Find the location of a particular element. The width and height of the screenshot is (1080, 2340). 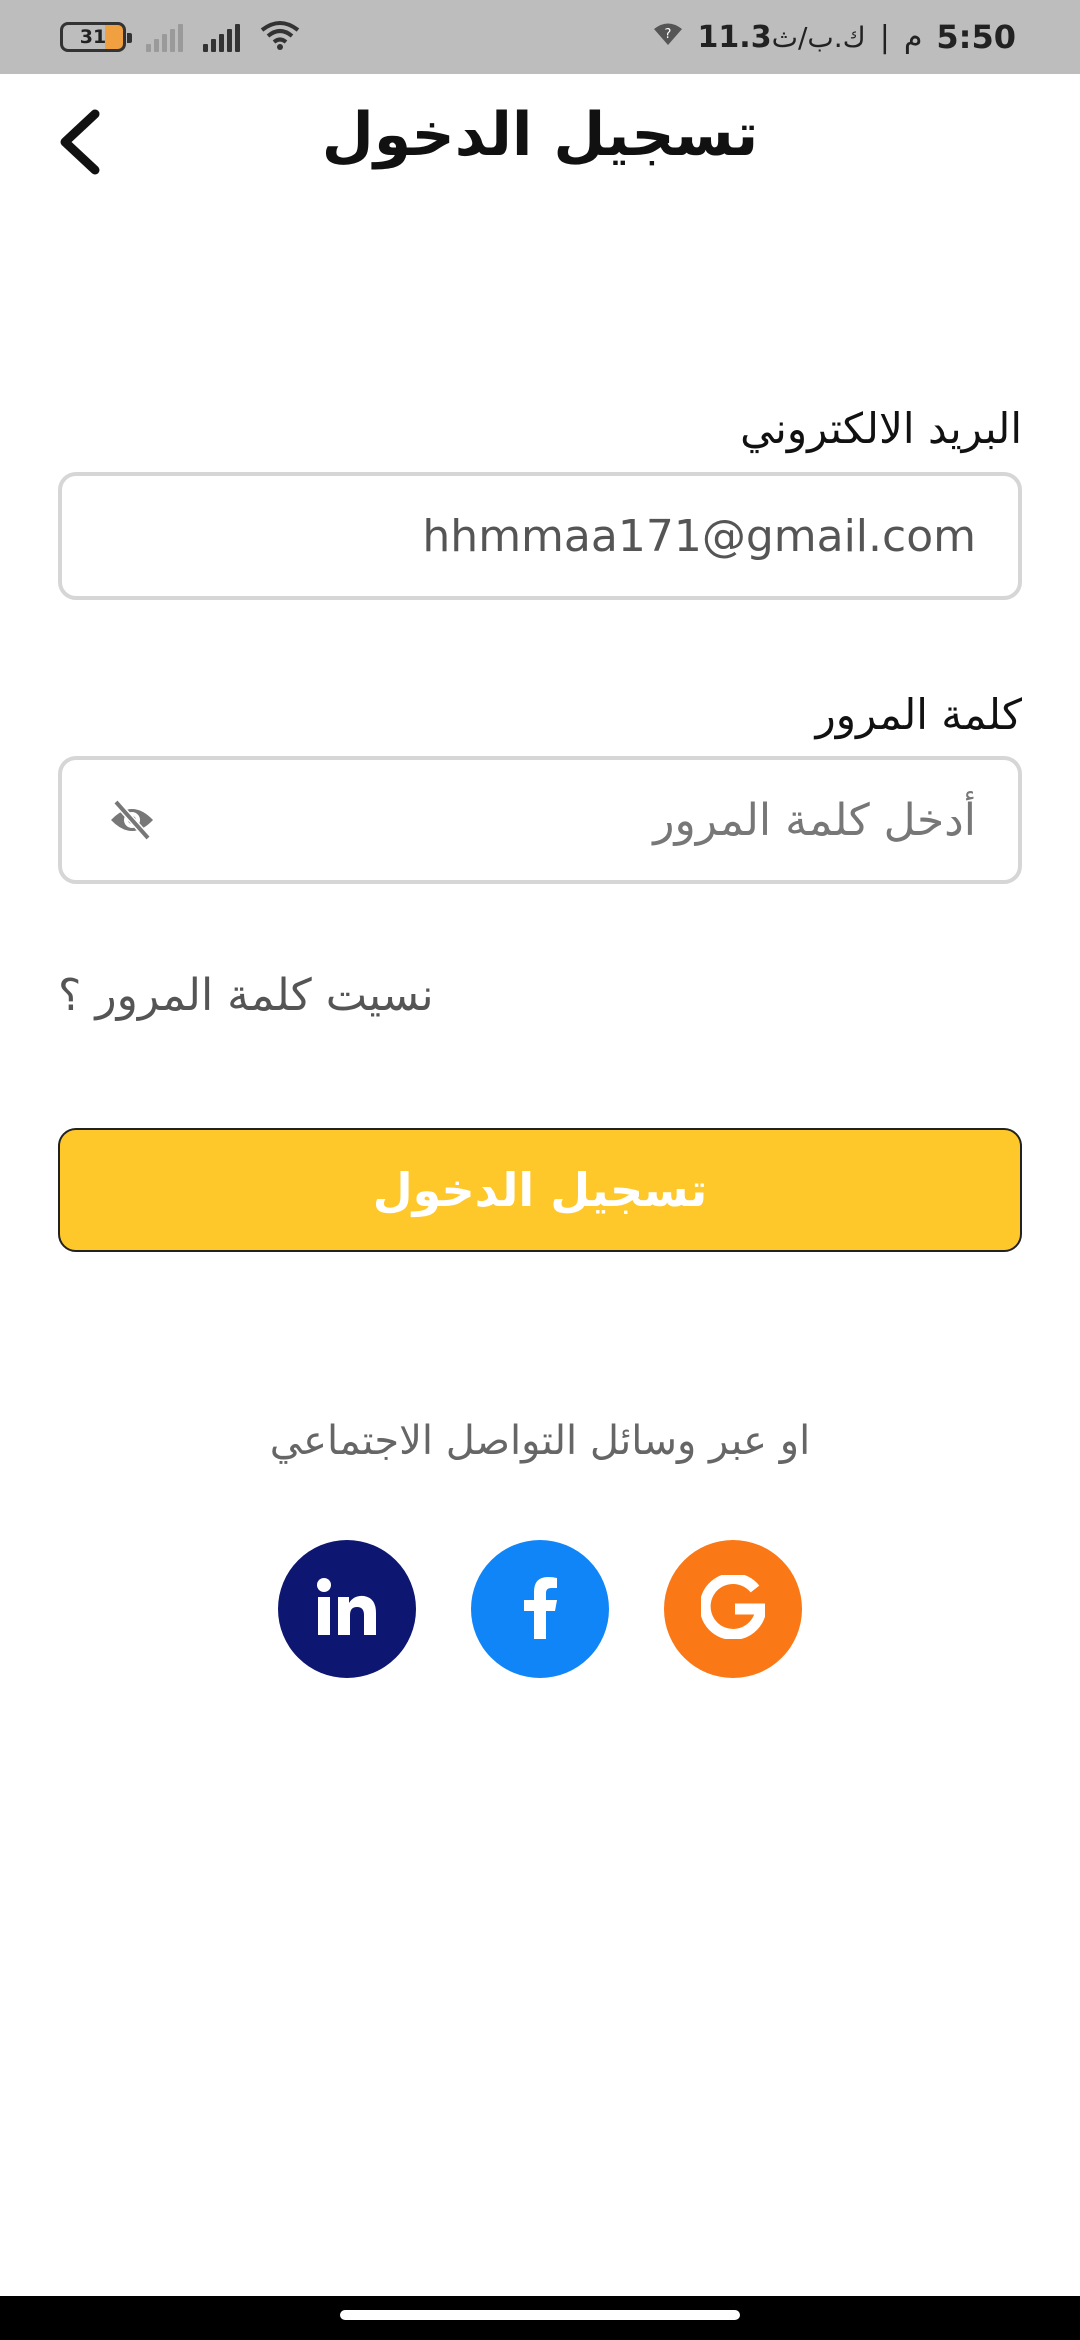

social-caption: او عبر وسائل التواصل الاجتماعي is located at coordinates (540, 1441).